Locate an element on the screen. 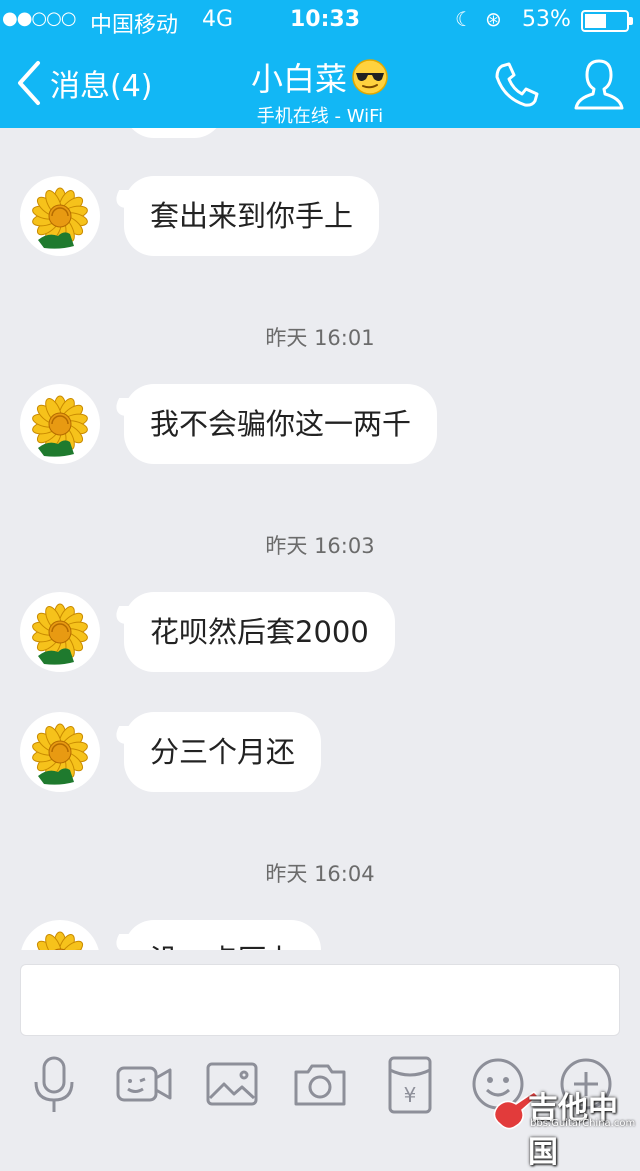 Image resolution: width=640 pixels, height=1171 pixels. message-bubble: 我不会骗你这一两千 is located at coordinates (281, 424).